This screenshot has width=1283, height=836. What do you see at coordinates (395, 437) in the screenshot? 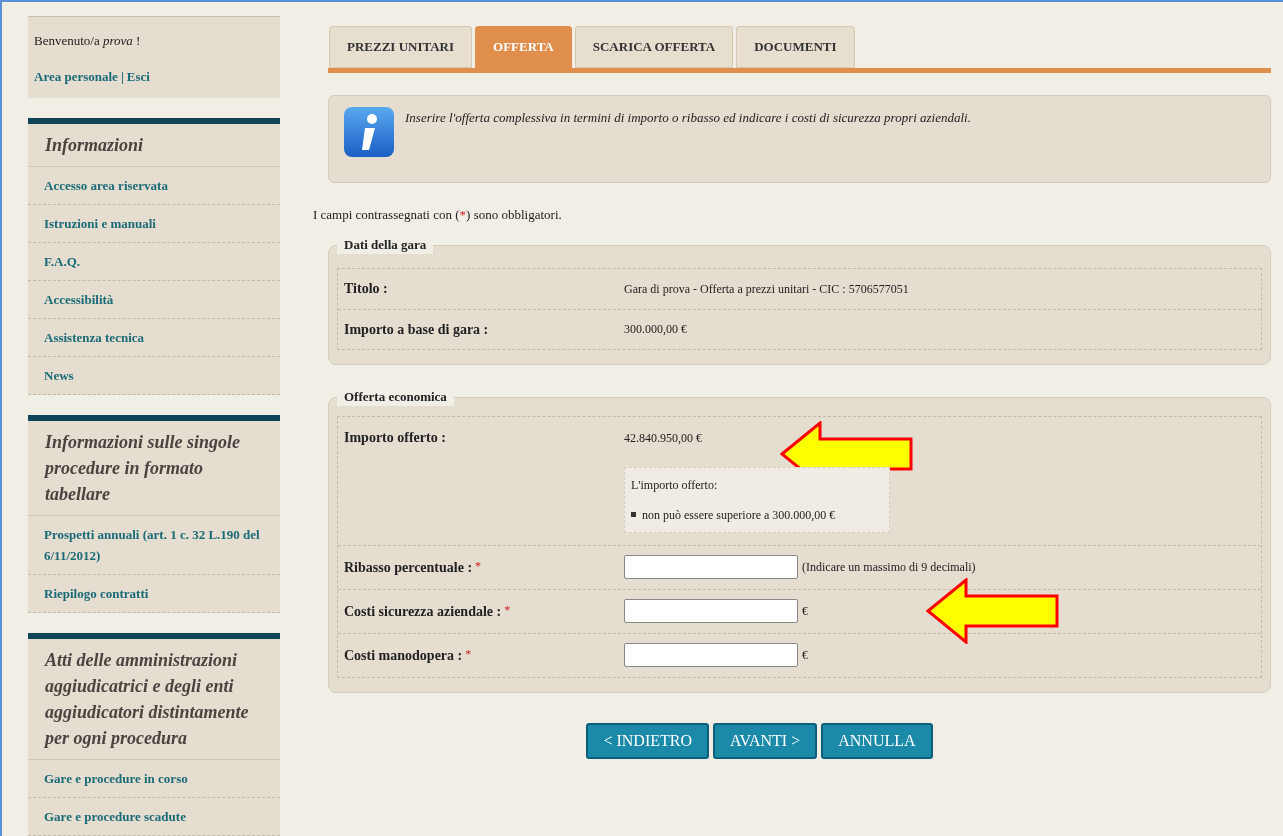
I see `row-label: Importo offerto :` at bounding box center [395, 437].